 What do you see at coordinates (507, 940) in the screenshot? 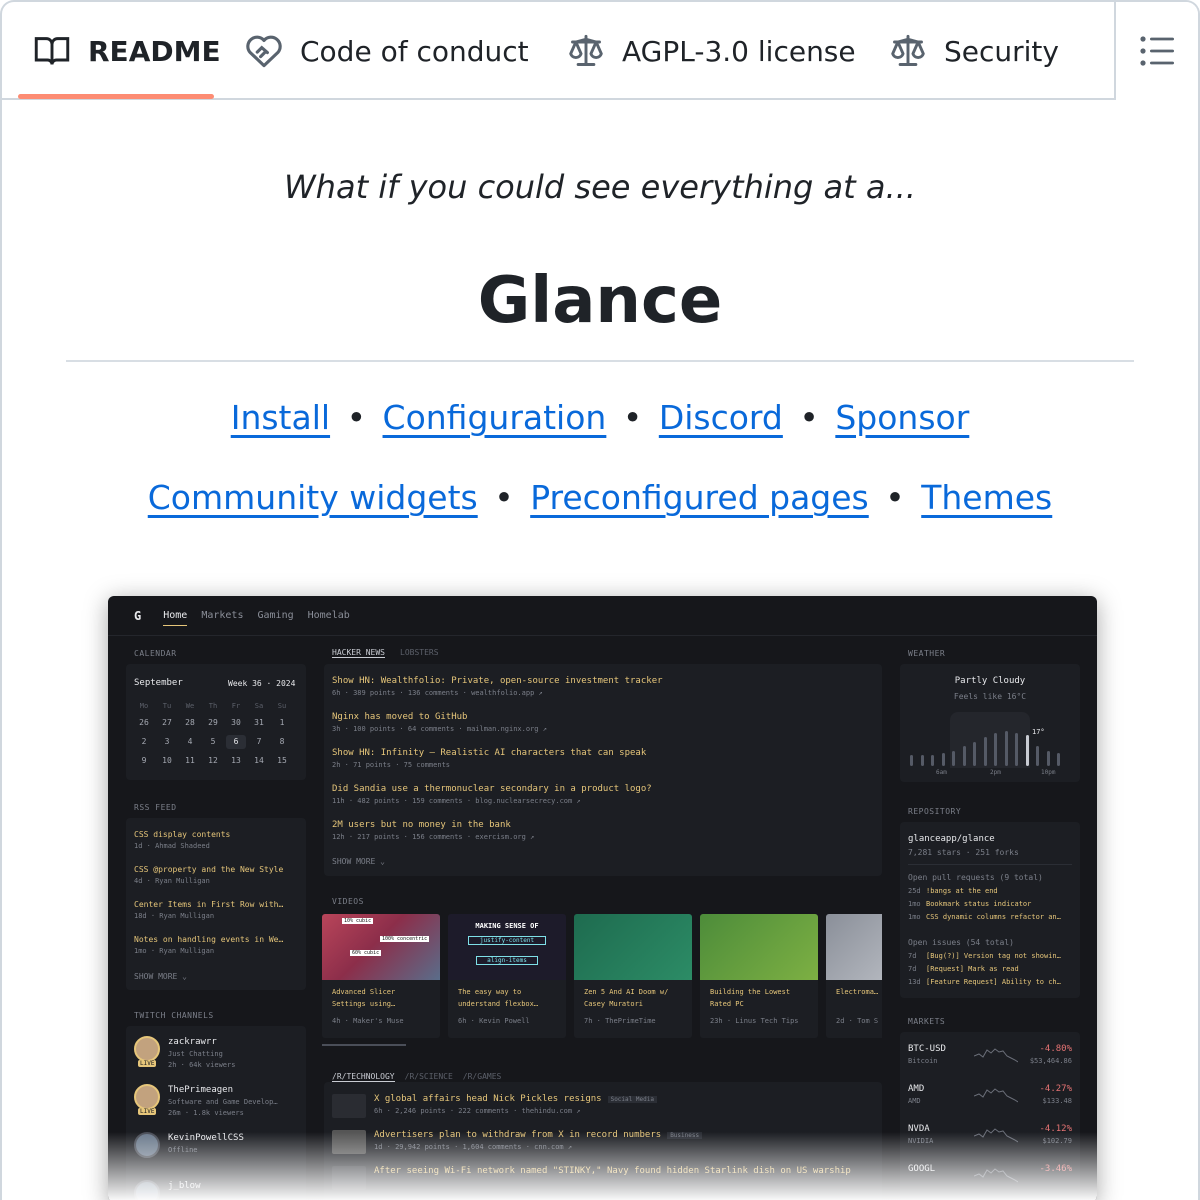
I see `thumb-label: justify-content` at bounding box center [507, 940].